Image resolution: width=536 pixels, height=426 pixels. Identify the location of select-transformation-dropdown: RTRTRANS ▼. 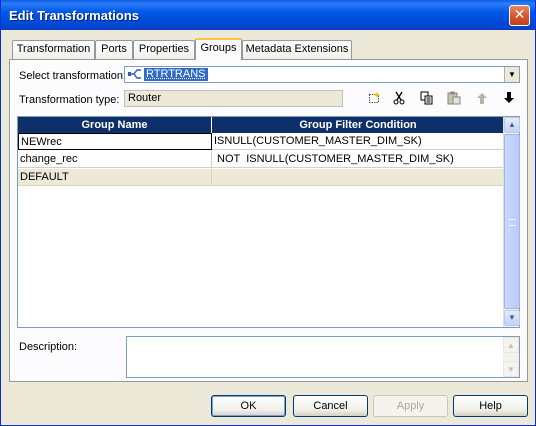
(322, 74).